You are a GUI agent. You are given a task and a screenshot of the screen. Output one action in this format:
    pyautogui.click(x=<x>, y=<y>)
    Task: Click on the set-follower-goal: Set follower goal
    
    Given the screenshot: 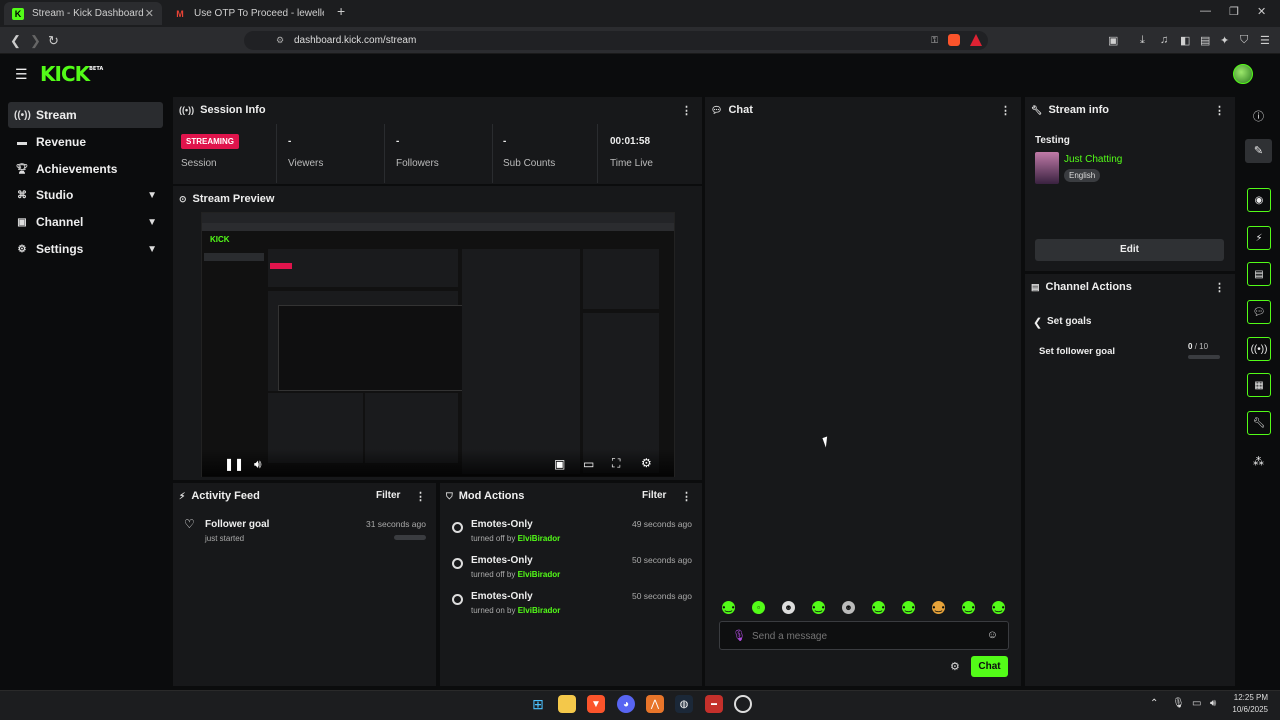 What is the action you would take?
    pyautogui.click(x=1077, y=351)
    